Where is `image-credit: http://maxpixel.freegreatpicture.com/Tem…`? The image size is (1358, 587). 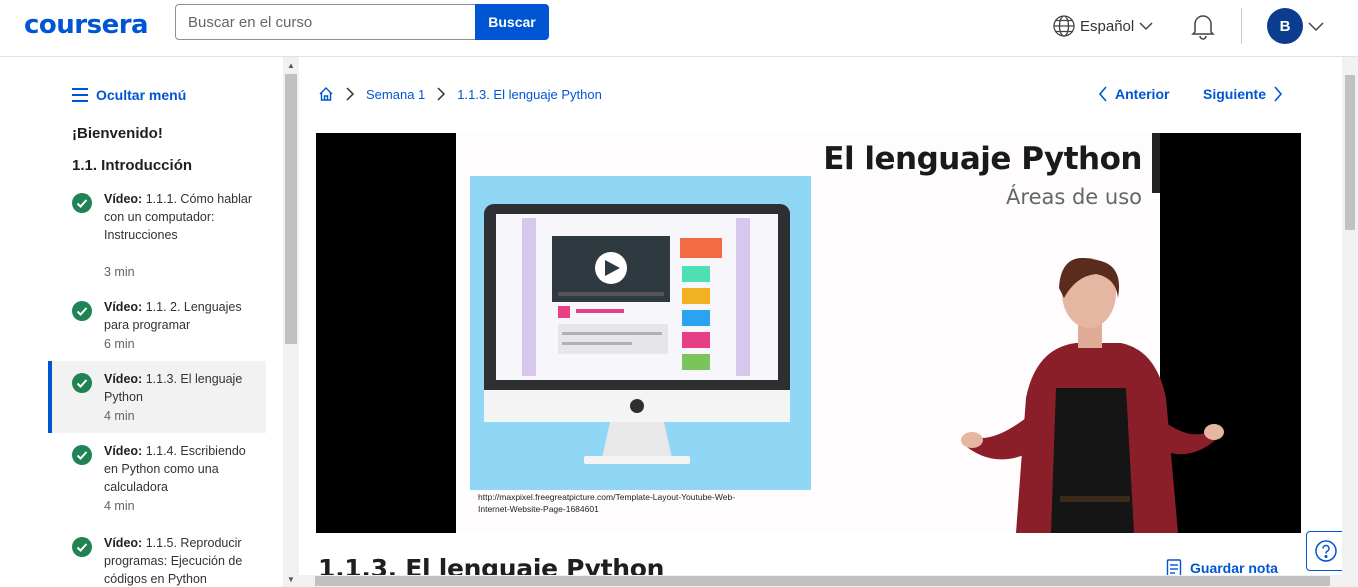 image-credit: http://maxpixel.freegreatpicture.com/Tem… is located at coordinates (607, 503).